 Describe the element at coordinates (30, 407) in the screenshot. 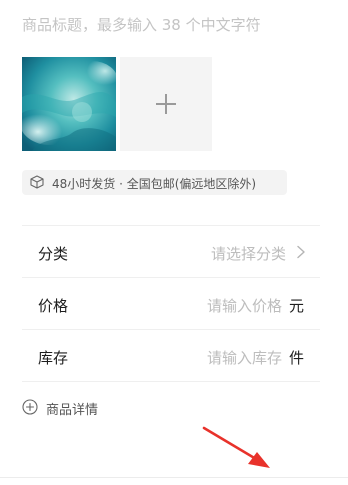

I see `circle-plus-icon` at that location.